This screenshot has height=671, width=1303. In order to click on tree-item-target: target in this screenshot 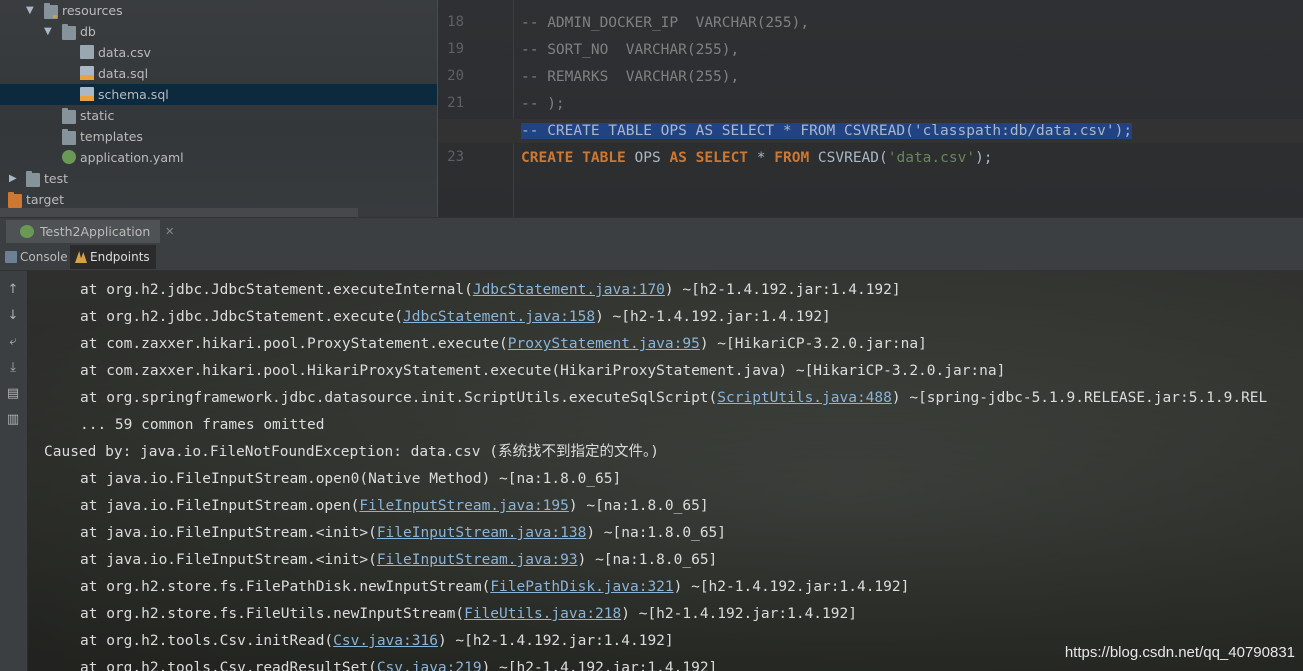, I will do `click(218, 199)`.